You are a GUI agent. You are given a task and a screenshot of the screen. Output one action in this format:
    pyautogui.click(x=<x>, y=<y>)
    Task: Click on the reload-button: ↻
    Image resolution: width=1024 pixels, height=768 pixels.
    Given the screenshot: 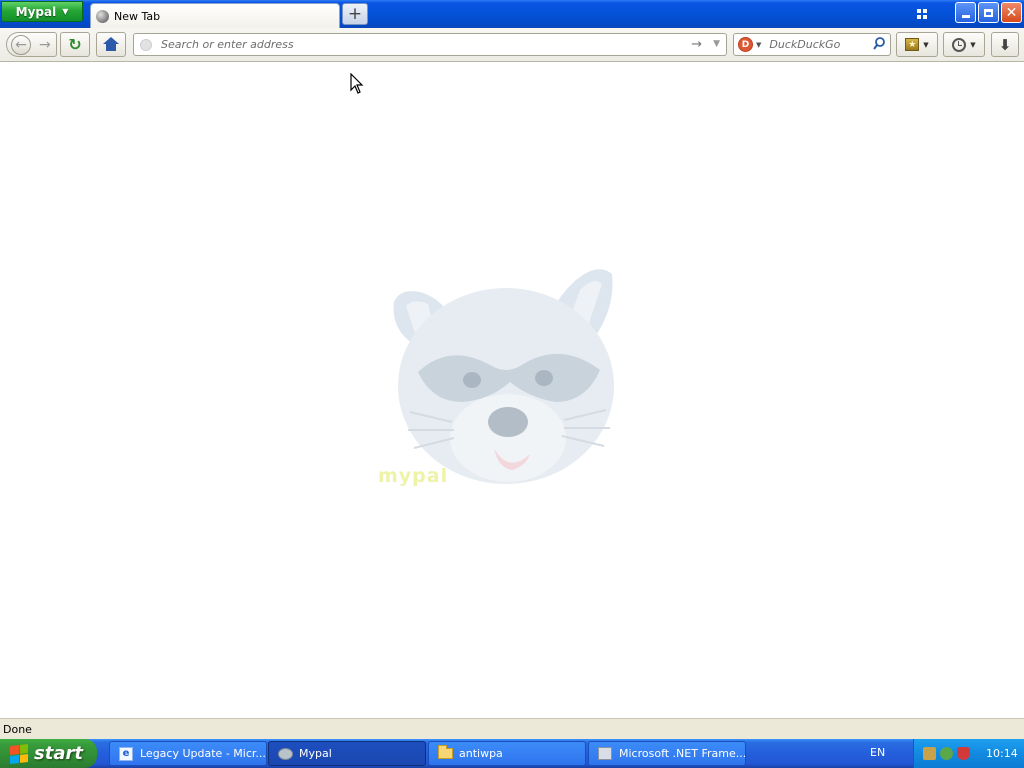 What is the action you would take?
    pyautogui.click(x=75, y=44)
    